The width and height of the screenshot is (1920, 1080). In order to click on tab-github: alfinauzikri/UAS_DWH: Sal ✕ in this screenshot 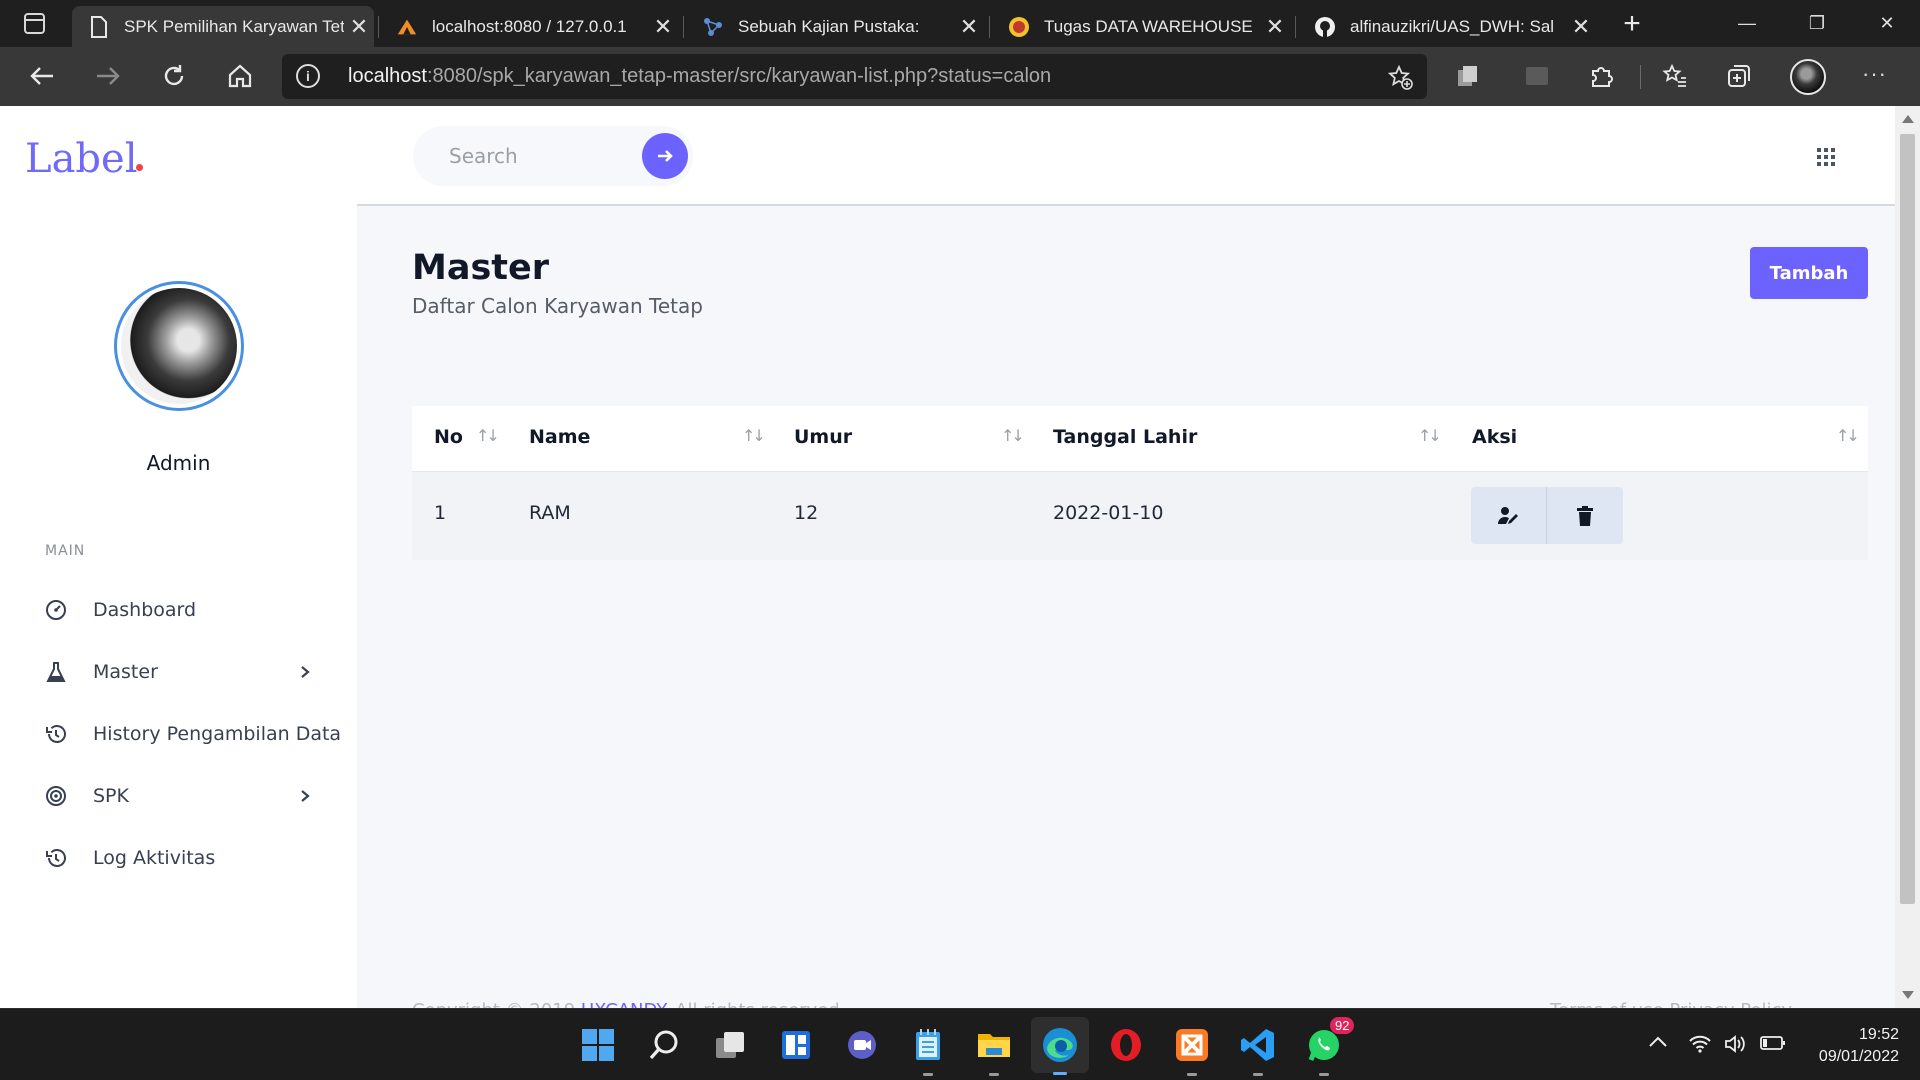, I will do `click(1447, 26)`.